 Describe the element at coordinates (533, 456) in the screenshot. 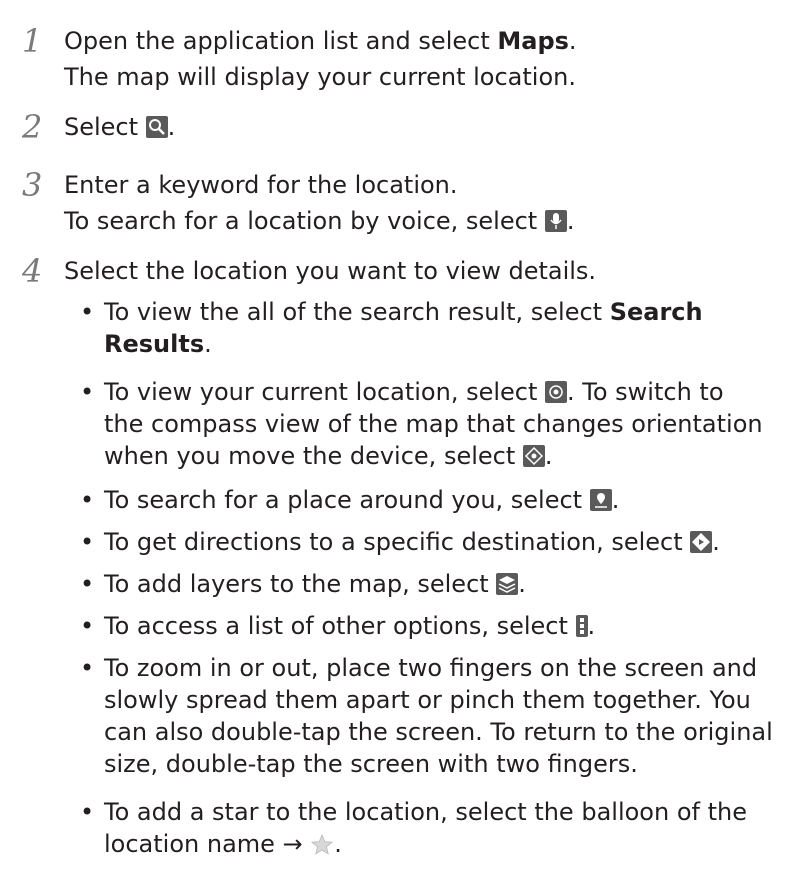

I see `compass-icon` at that location.